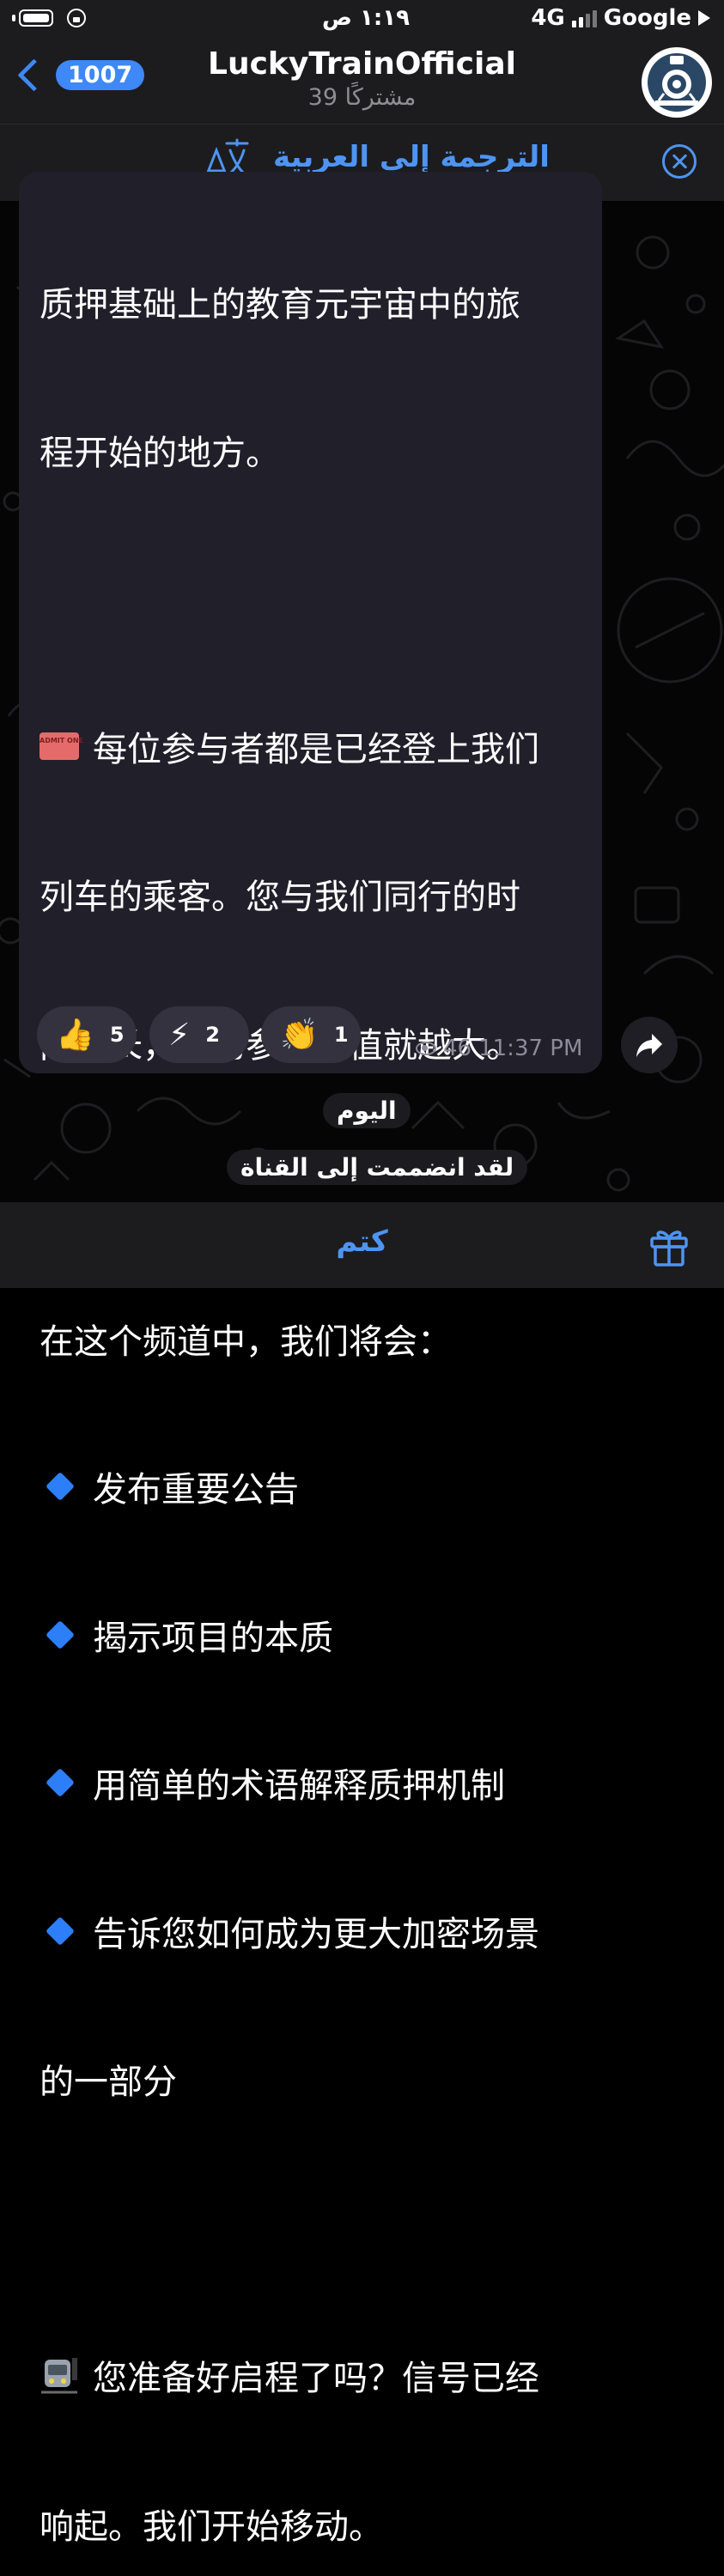 This screenshot has height=2576, width=724. What do you see at coordinates (377, 1167) in the screenshot?
I see `joined-channel-pill: لقد انضممت إلى القناة` at bounding box center [377, 1167].